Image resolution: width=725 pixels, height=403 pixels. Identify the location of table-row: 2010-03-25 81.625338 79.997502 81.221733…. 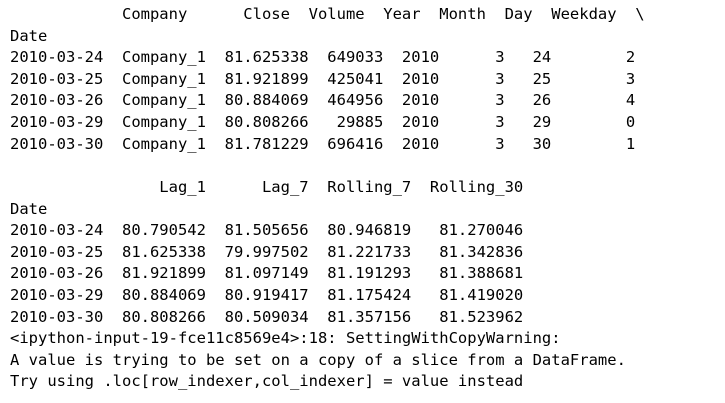
(267, 251).